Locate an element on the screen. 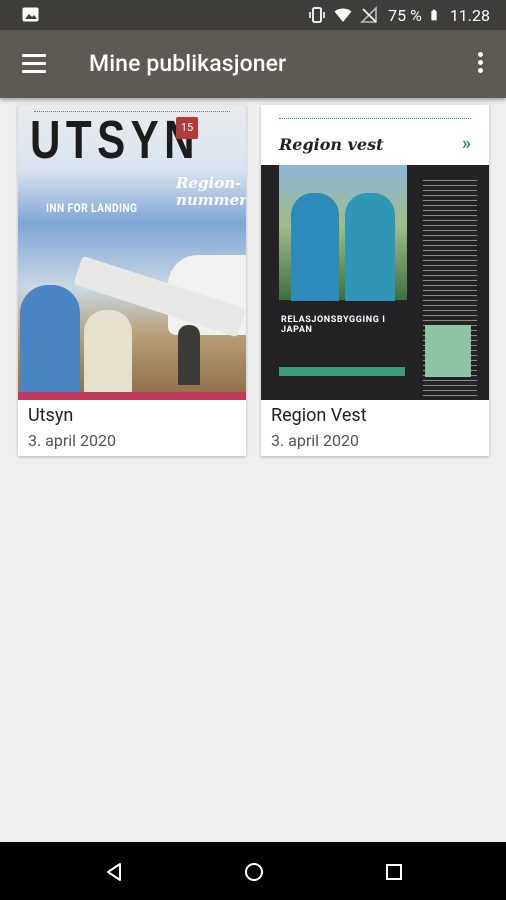 This screenshot has height=900, width=506. recents-icon is located at coordinates (394, 872).